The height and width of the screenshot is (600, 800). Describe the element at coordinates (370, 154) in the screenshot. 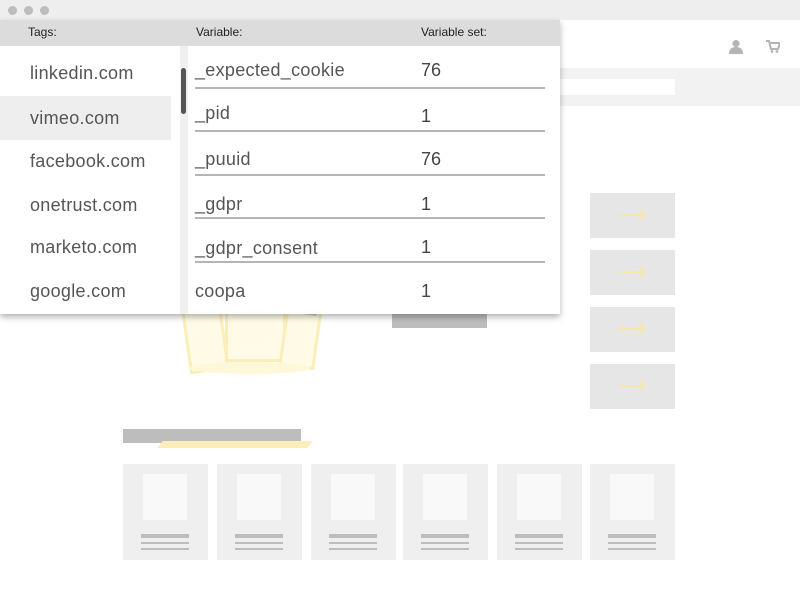

I see `variable-row: _puuid 76` at that location.